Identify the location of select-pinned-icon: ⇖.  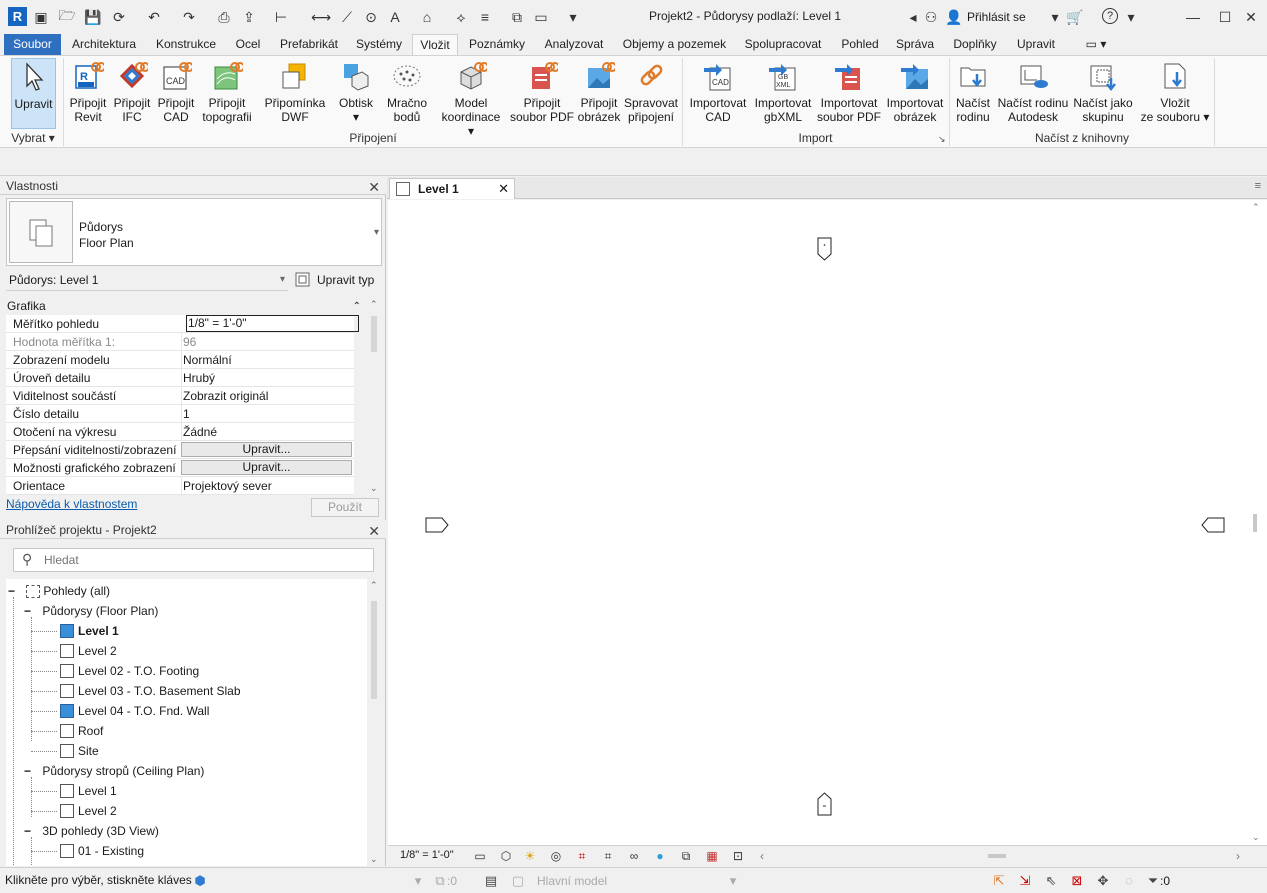
(1051, 881).